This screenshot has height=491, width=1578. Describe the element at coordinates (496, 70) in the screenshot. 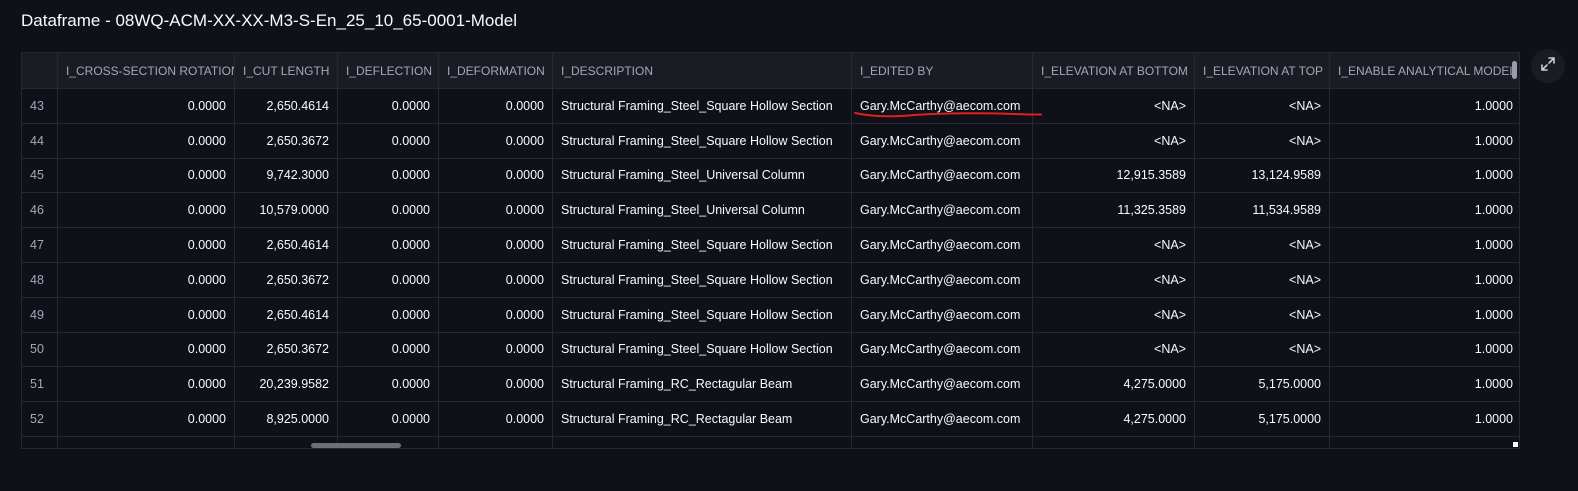

I see `column-header-deformation: I_DEFORMATION` at that location.